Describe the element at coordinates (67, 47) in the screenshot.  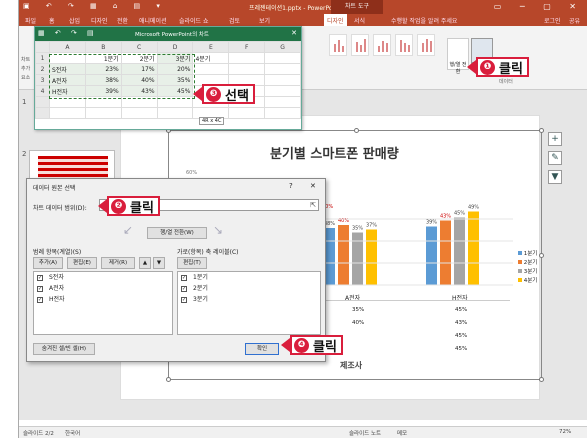
I see `column-header: A` at that location.